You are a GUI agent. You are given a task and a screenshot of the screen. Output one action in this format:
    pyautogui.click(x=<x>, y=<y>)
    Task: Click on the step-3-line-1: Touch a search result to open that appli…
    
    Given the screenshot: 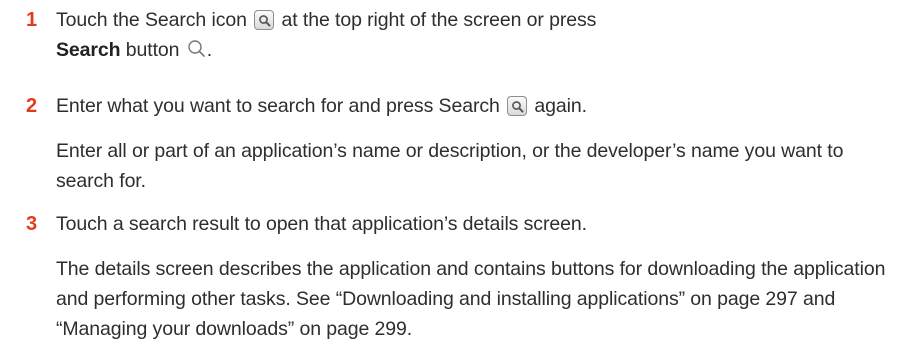 What is the action you would take?
    pyautogui.click(x=321, y=224)
    